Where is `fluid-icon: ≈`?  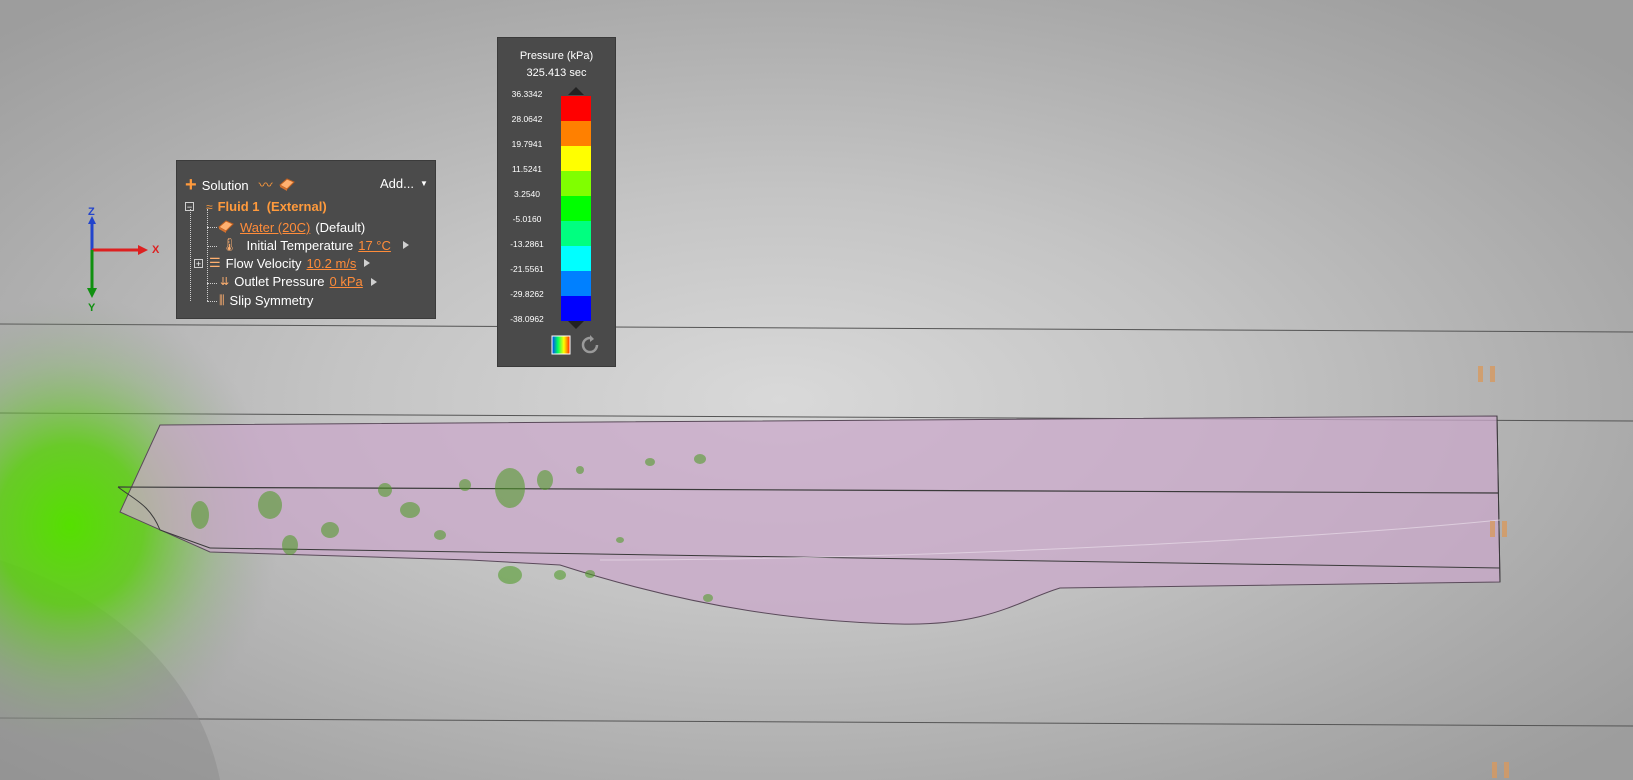 fluid-icon: ≈ is located at coordinates (209, 206).